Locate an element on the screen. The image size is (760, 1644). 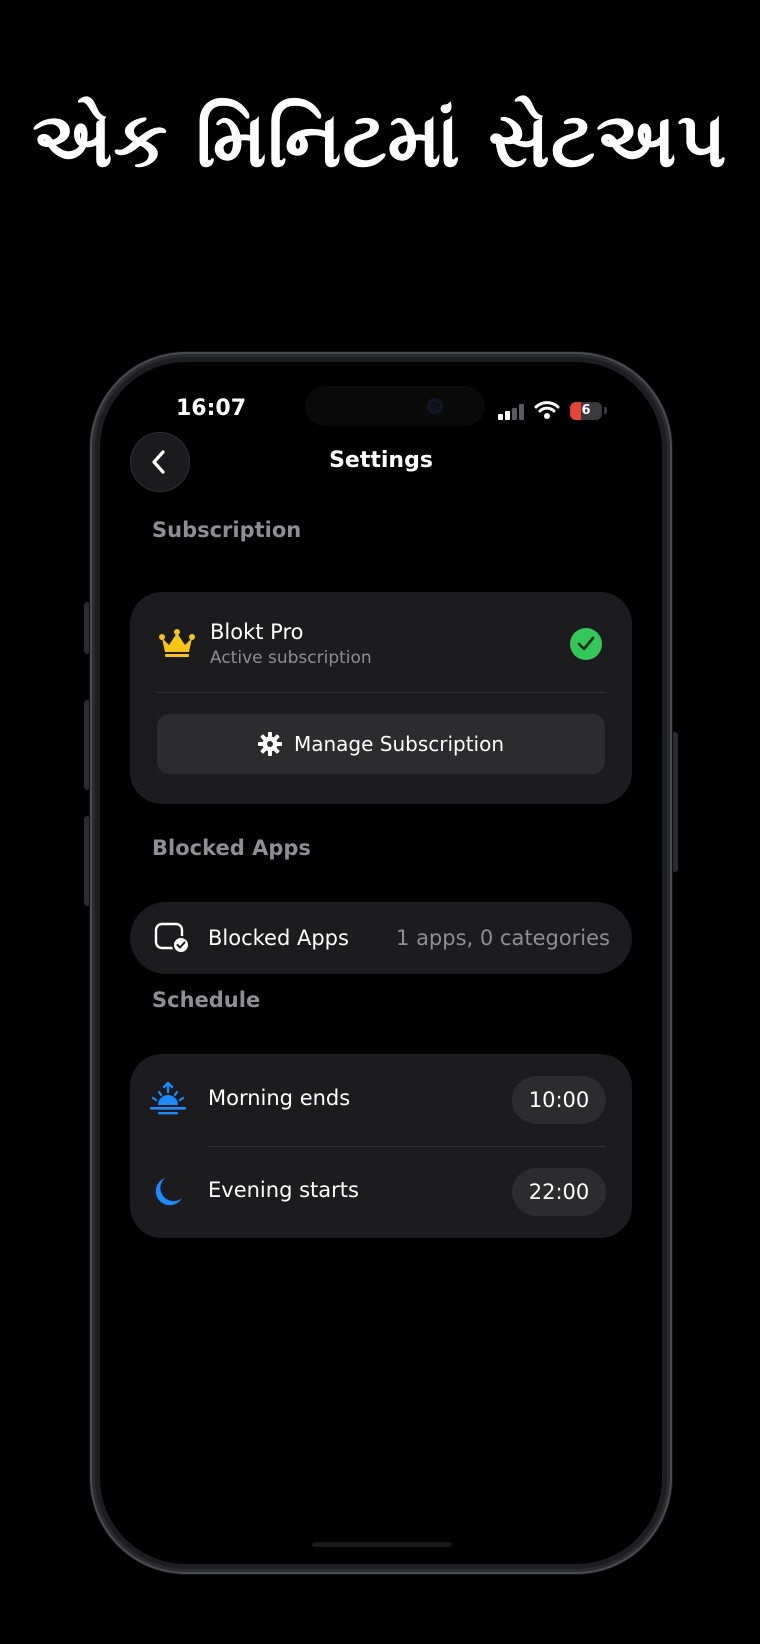
marketing-headline: એક મિનિટમાં સેટઅપ is located at coordinates (380, 139).